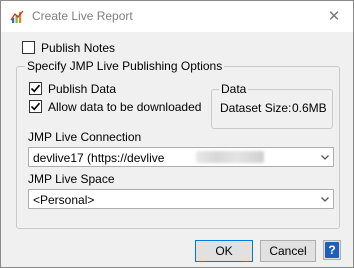  I want to click on cancel-button: Cancel, so click(288, 251).